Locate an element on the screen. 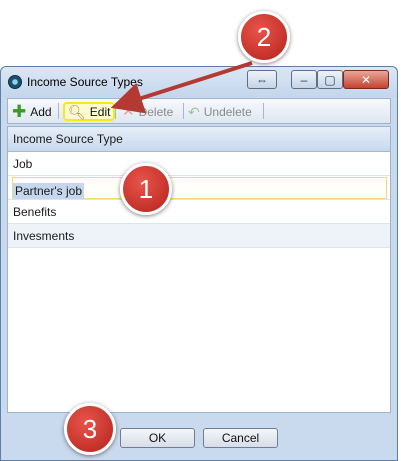  callout-badge-1: 1 is located at coordinates (146, 189).